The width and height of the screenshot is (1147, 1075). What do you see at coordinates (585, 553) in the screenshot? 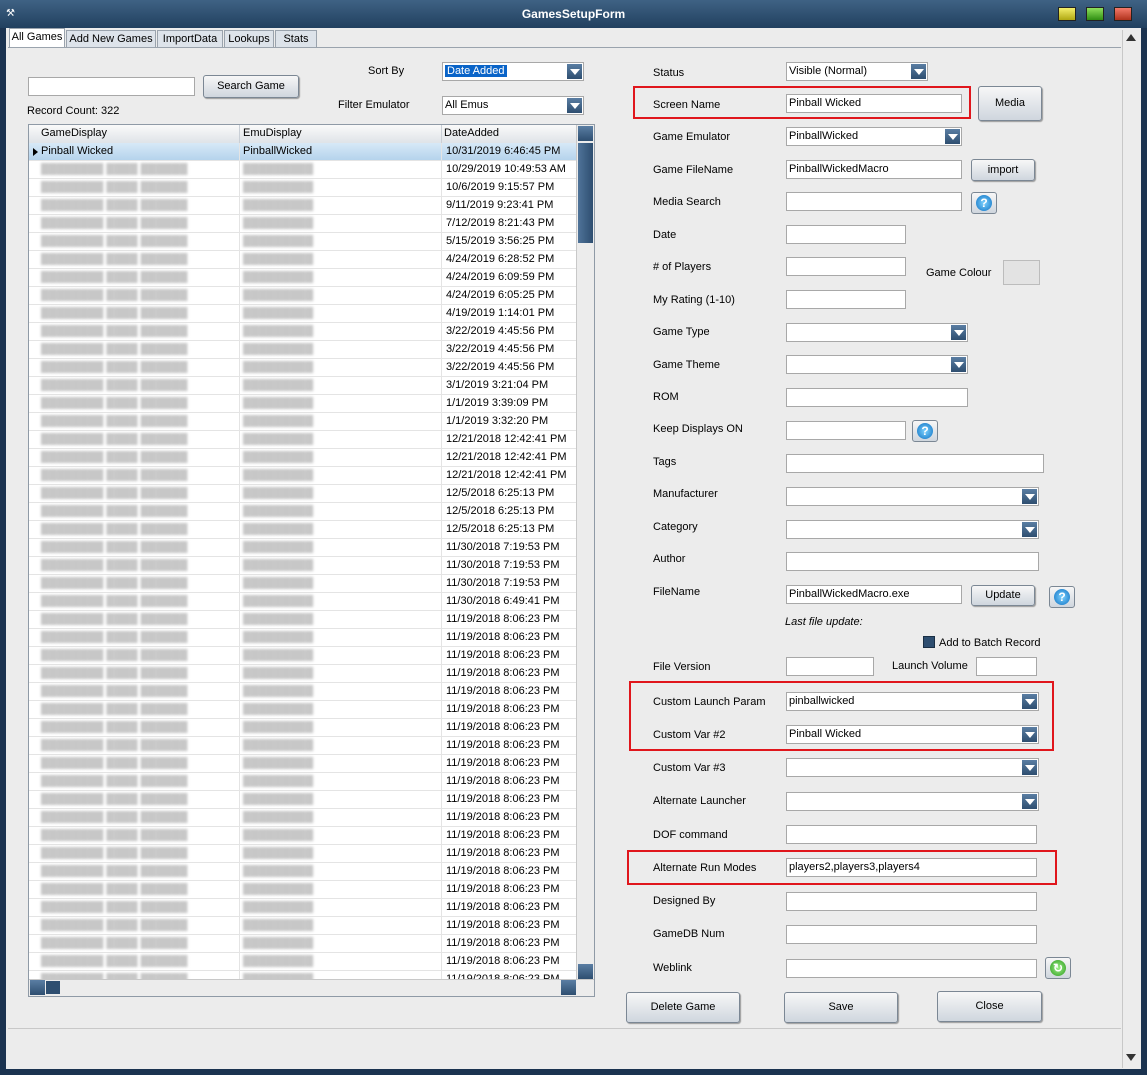
I see `grid-vertical-scrollbar` at bounding box center [585, 553].